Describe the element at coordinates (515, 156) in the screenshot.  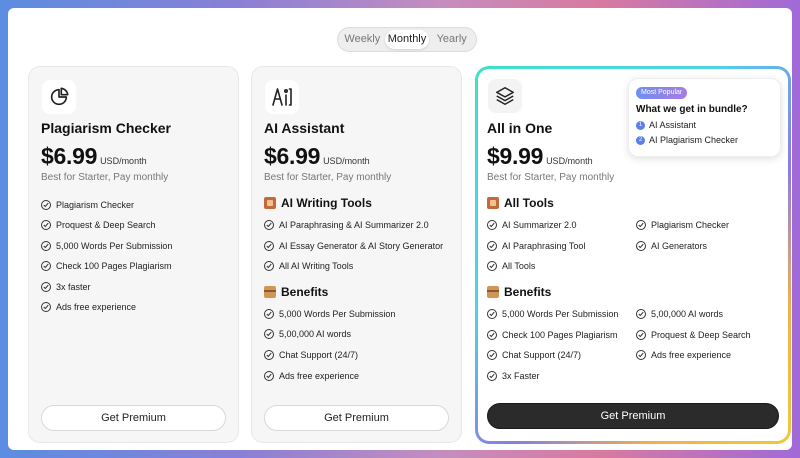
I see `price-amount: $9.99` at that location.